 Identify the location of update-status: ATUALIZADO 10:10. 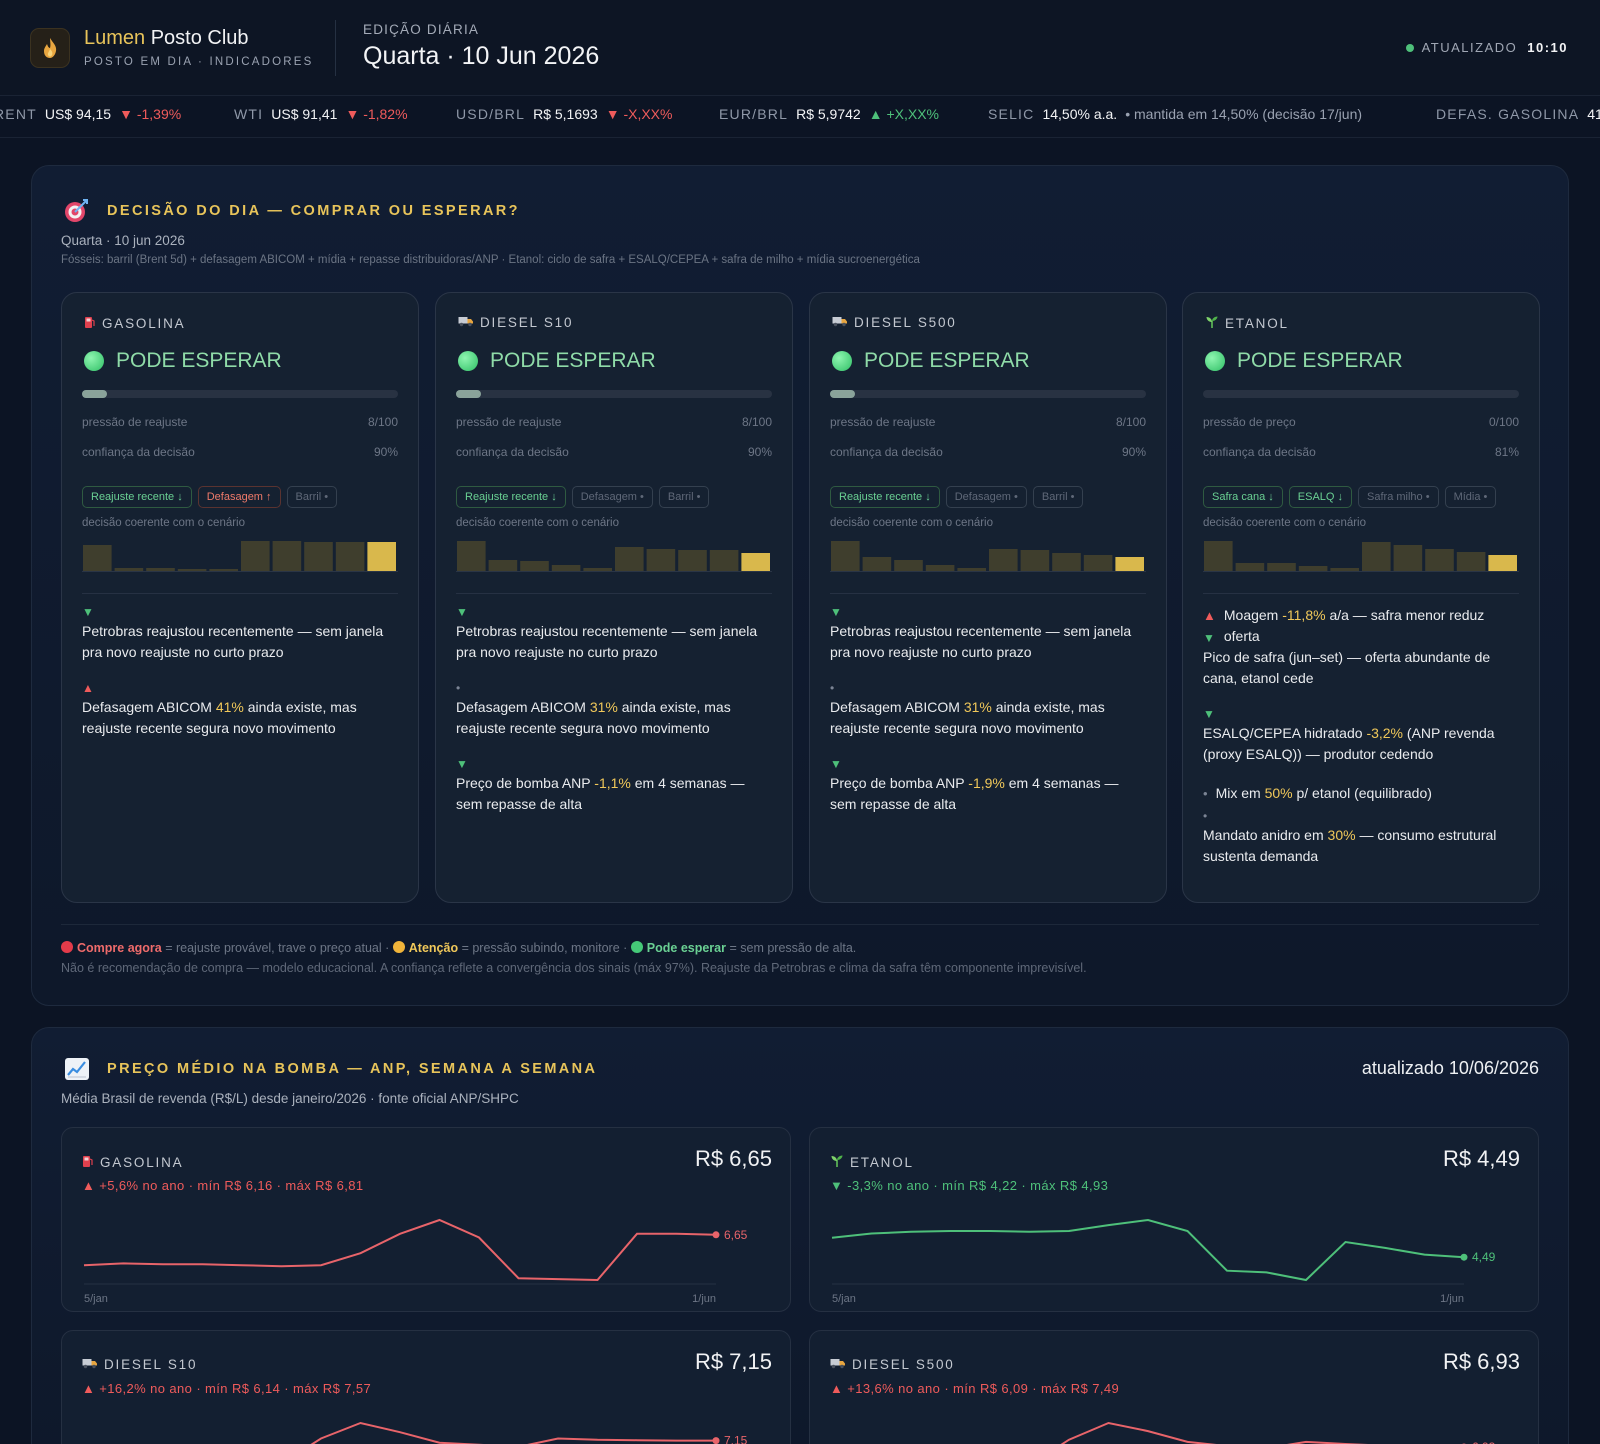
(1486, 47).